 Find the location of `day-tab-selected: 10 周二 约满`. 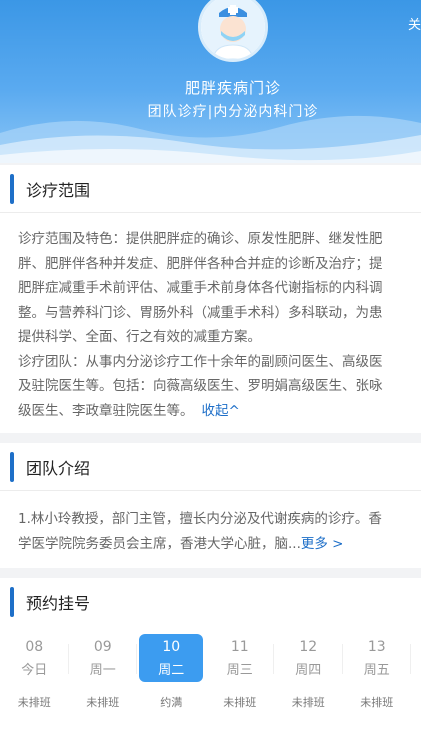

day-tab-selected: 10 周二 约满 is located at coordinates (171, 671).